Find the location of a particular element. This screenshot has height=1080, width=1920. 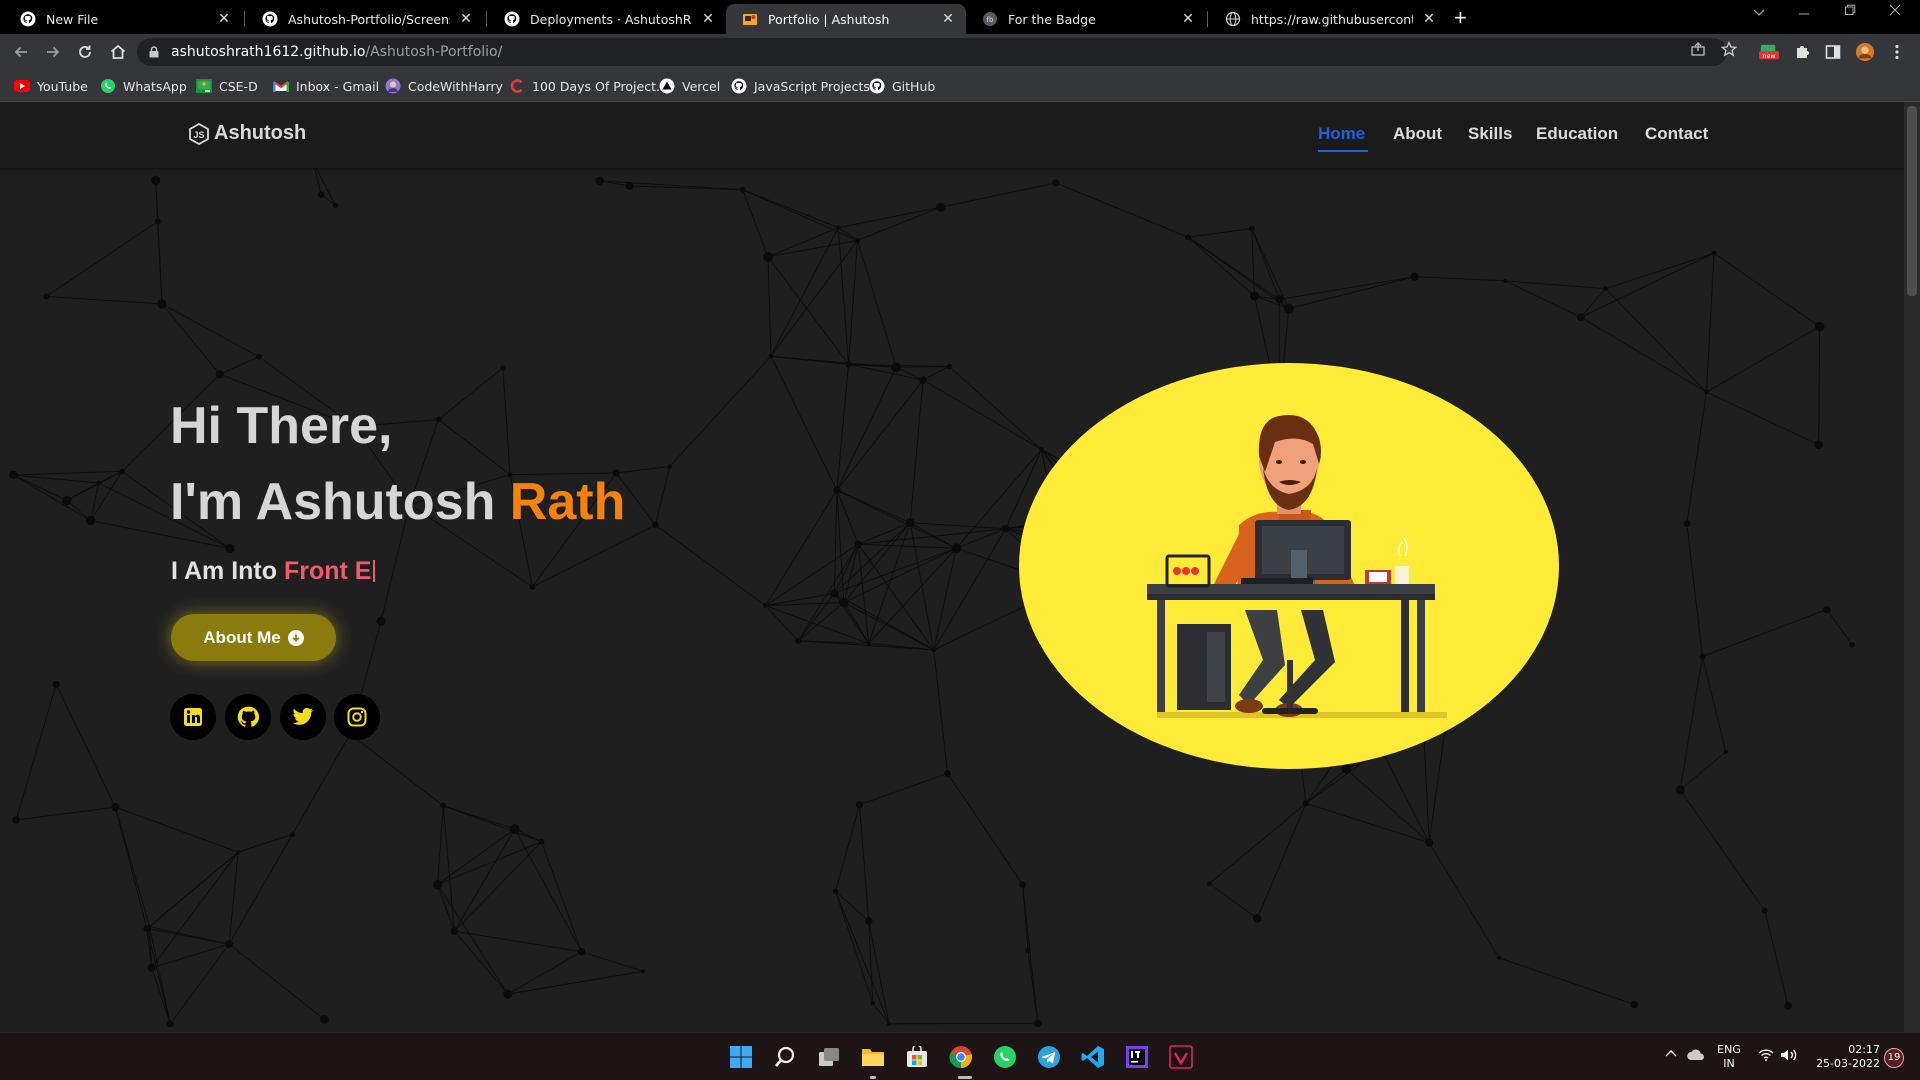

tab-for-the-badge: fb For the Badge ✕ is located at coordinates (1086, 19).